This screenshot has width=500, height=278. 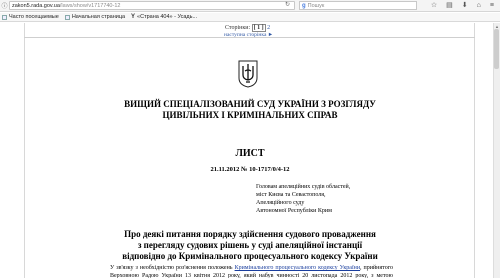 What do you see at coordinates (258, 28) in the screenshot?
I see `pager-current: [ 1 ]` at bounding box center [258, 28].